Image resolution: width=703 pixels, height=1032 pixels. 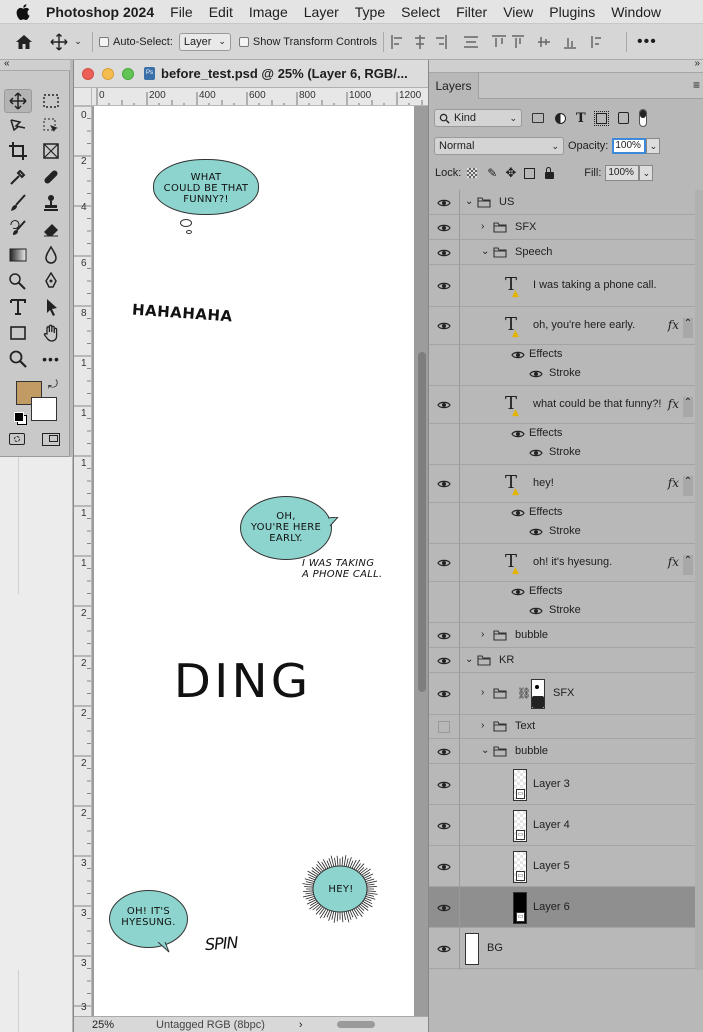 I want to click on lock-transparency-icon, so click(x=472, y=173).